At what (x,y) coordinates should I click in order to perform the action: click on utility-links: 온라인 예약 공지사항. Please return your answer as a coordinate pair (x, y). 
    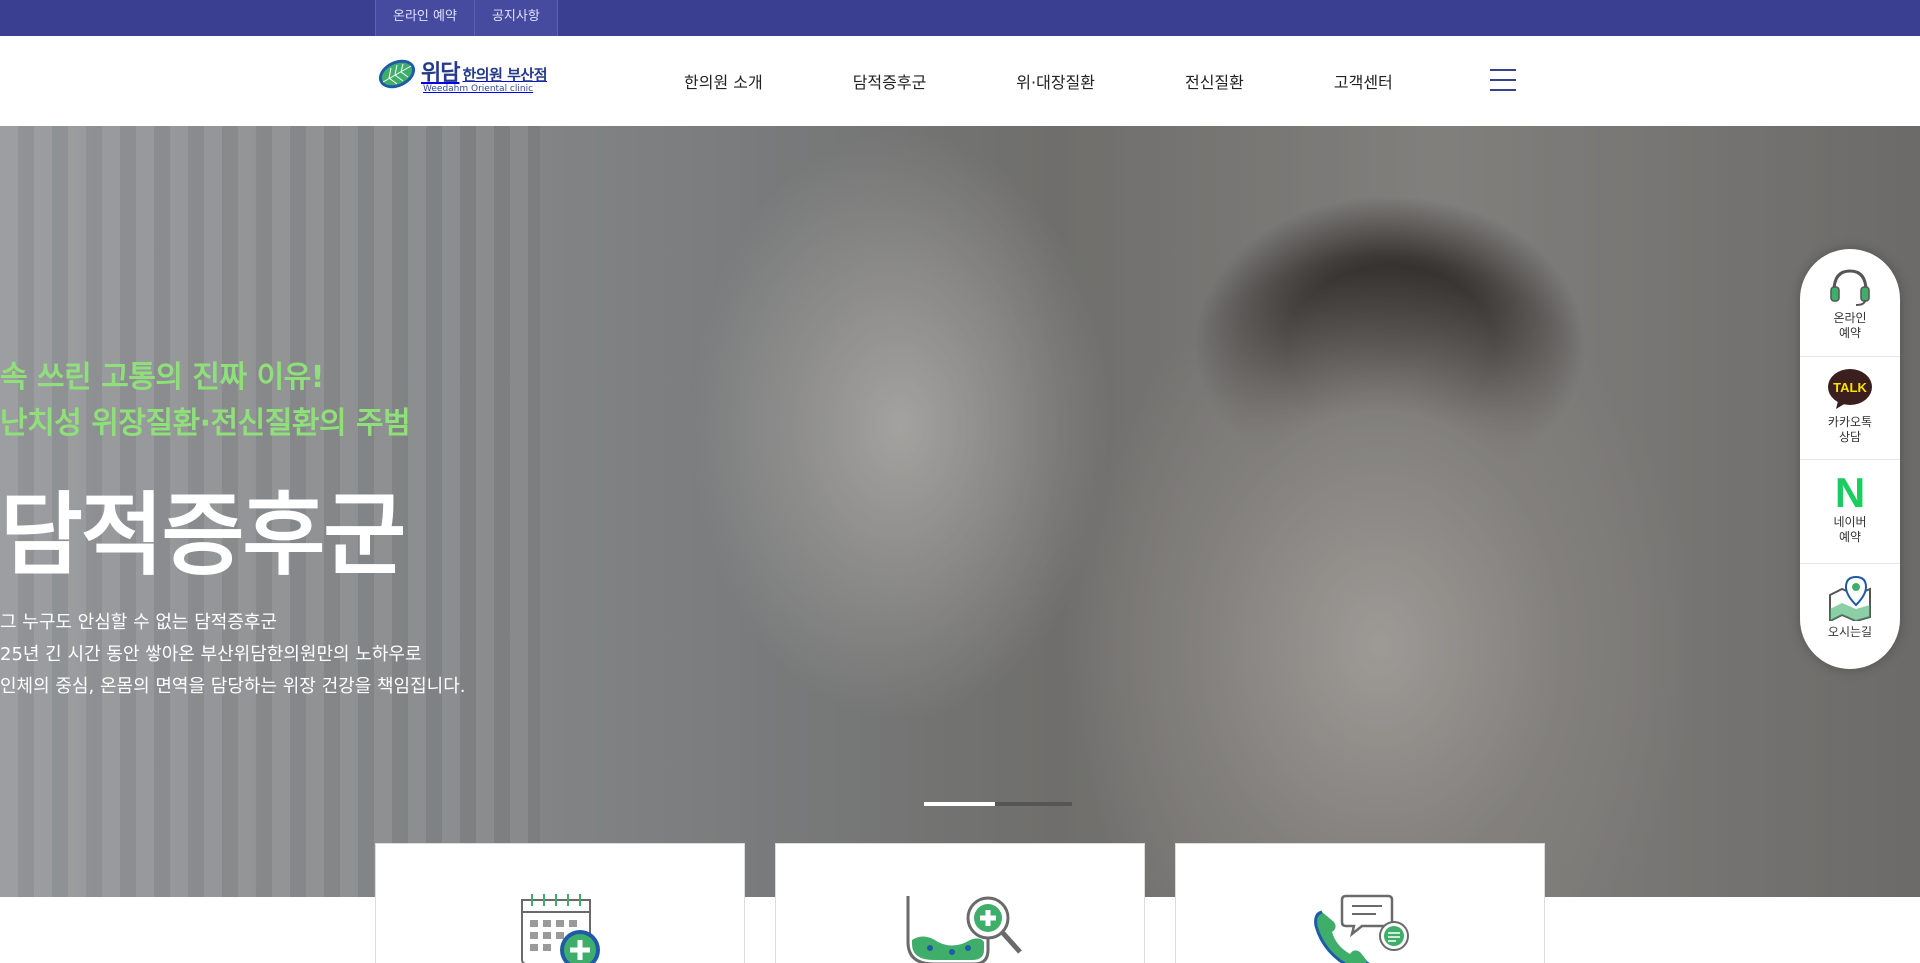
    Looking at the image, I should click on (466, 18).